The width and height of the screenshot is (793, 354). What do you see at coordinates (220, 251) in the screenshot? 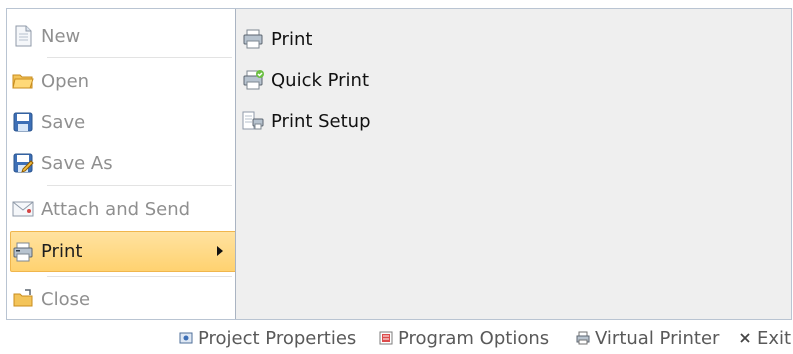
I see `submenu-arrow-icon` at bounding box center [220, 251].